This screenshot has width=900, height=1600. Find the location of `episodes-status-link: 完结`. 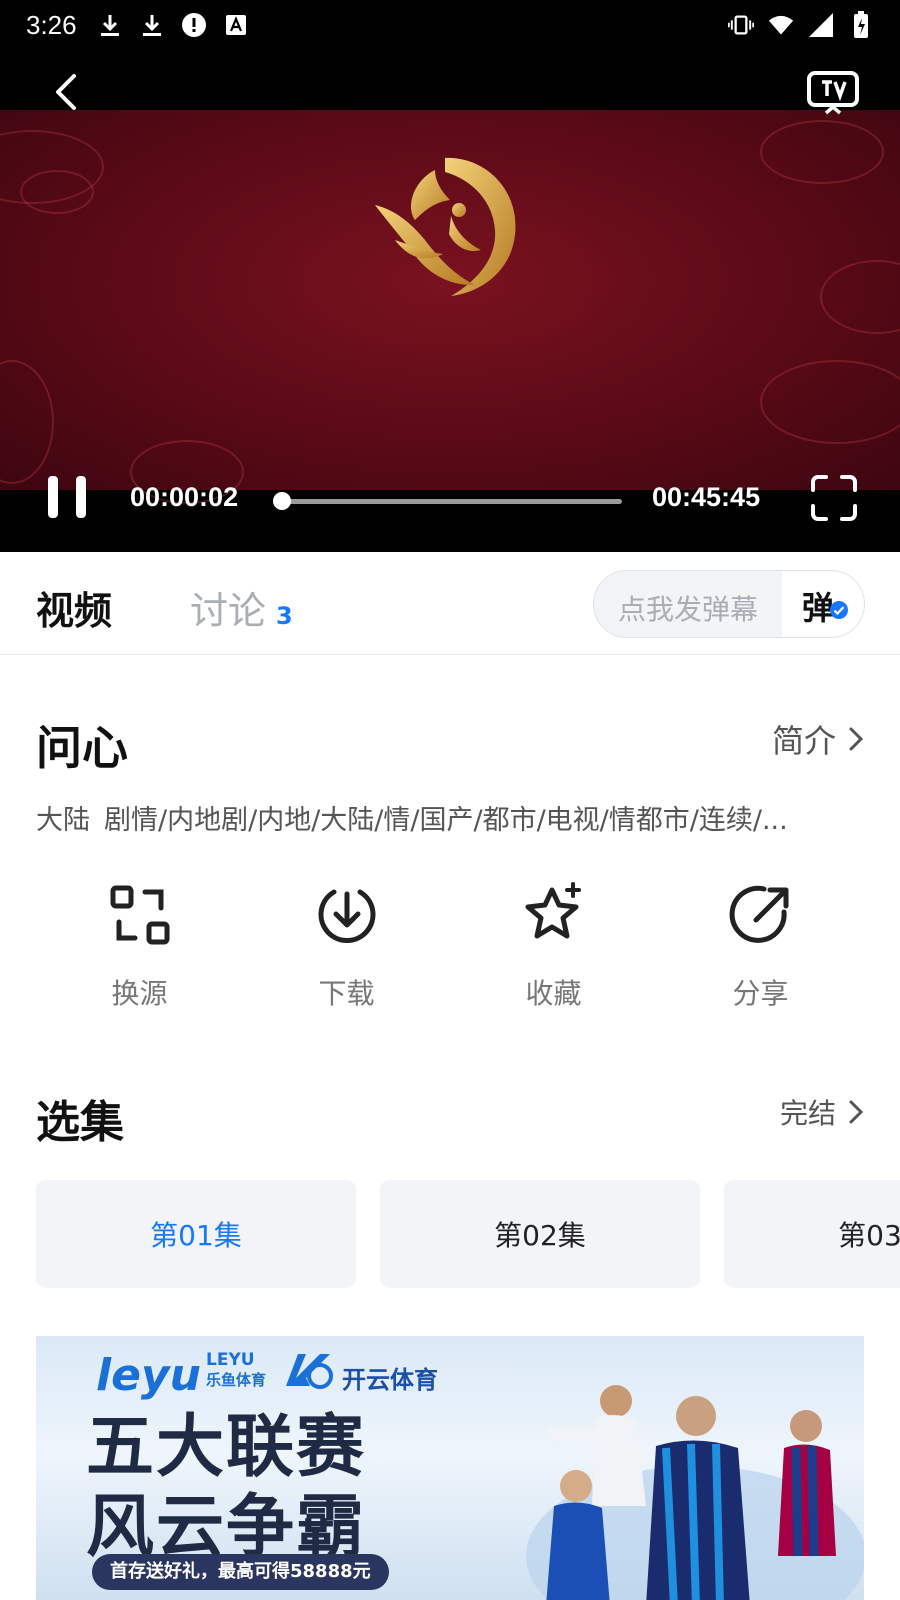

episodes-status-link: 完结 is located at coordinates (822, 1112).